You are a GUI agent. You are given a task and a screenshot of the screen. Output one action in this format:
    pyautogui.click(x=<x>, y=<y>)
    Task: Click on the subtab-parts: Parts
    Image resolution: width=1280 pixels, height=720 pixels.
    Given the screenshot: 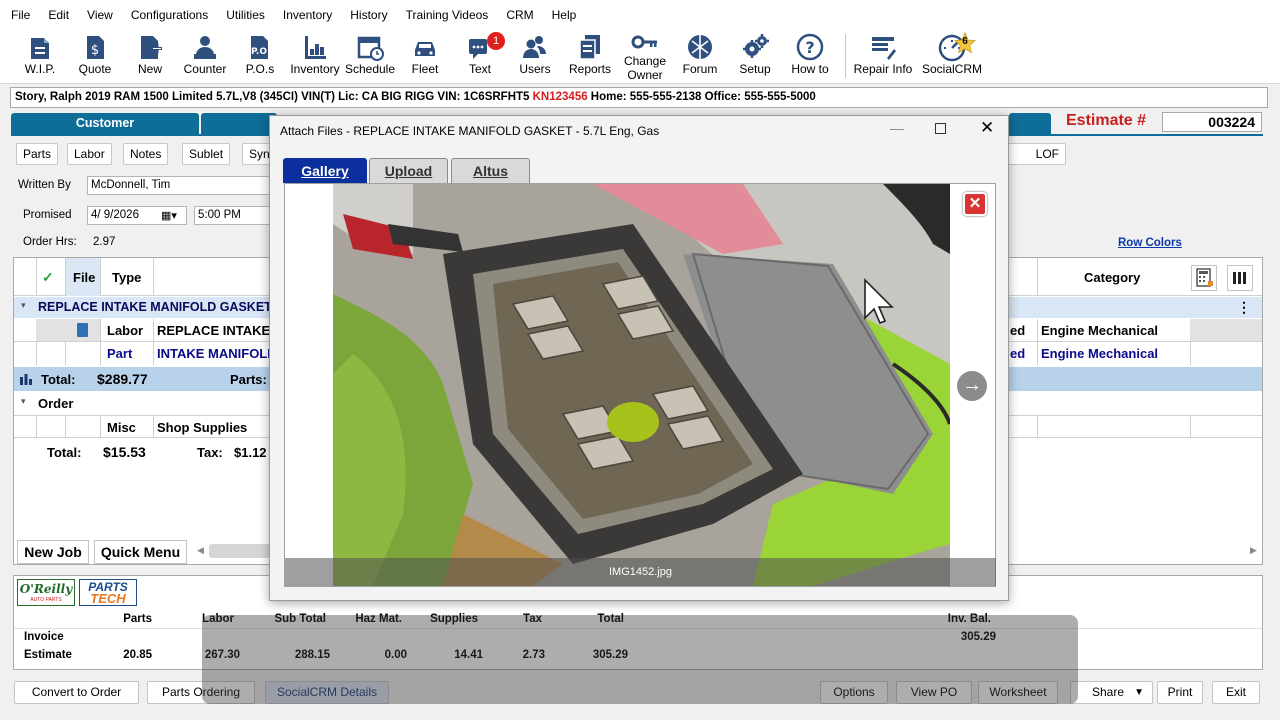 What is the action you would take?
    pyautogui.click(x=37, y=154)
    